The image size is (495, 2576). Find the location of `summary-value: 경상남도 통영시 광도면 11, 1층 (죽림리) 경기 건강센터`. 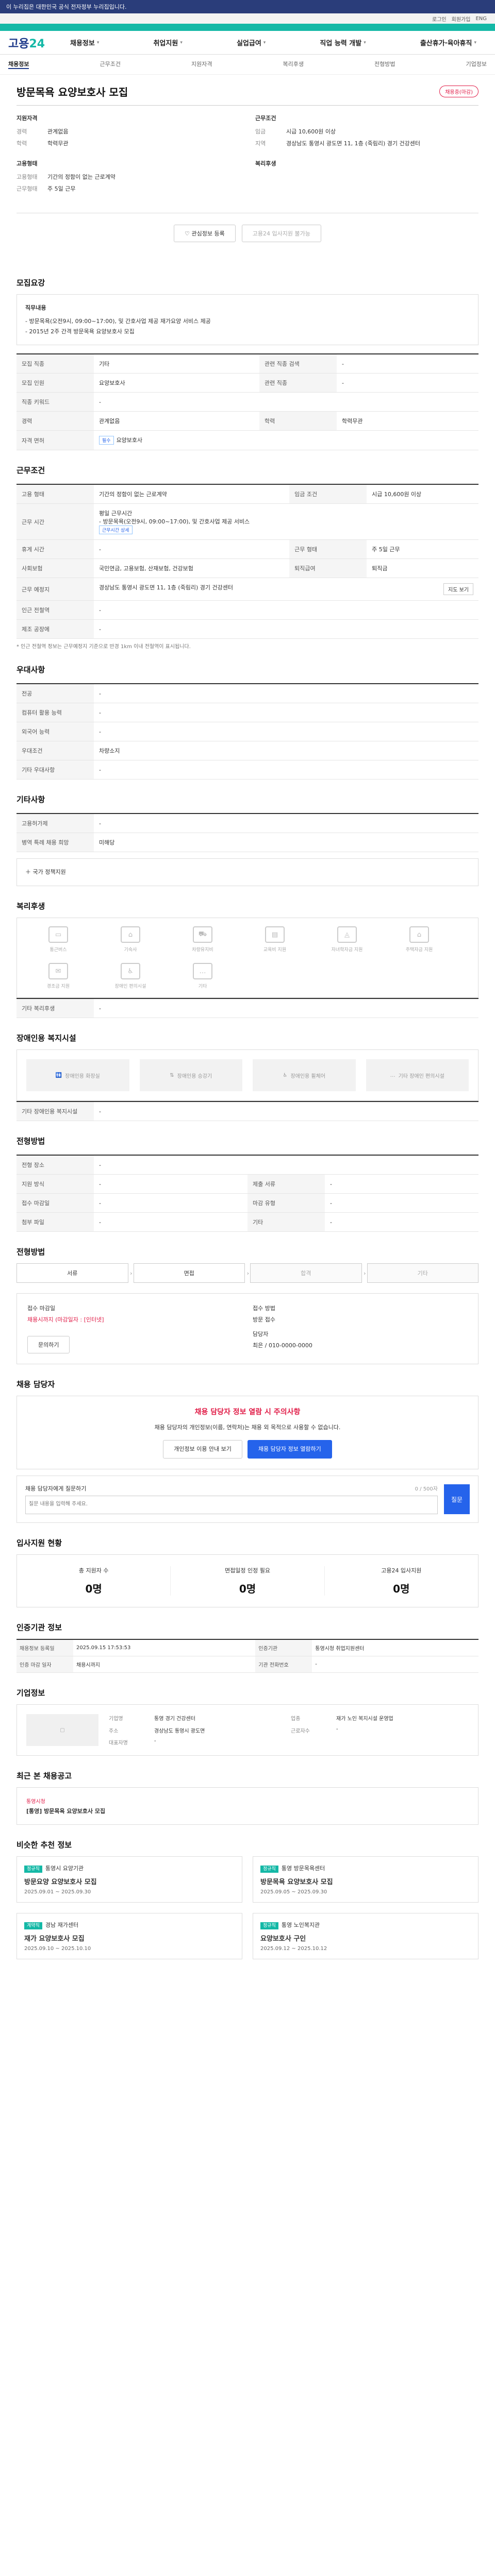

summary-value: 경상남도 통영시 광도면 11, 1층 (죽림리) 경기 건강센터 is located at coordinates (353, 143).